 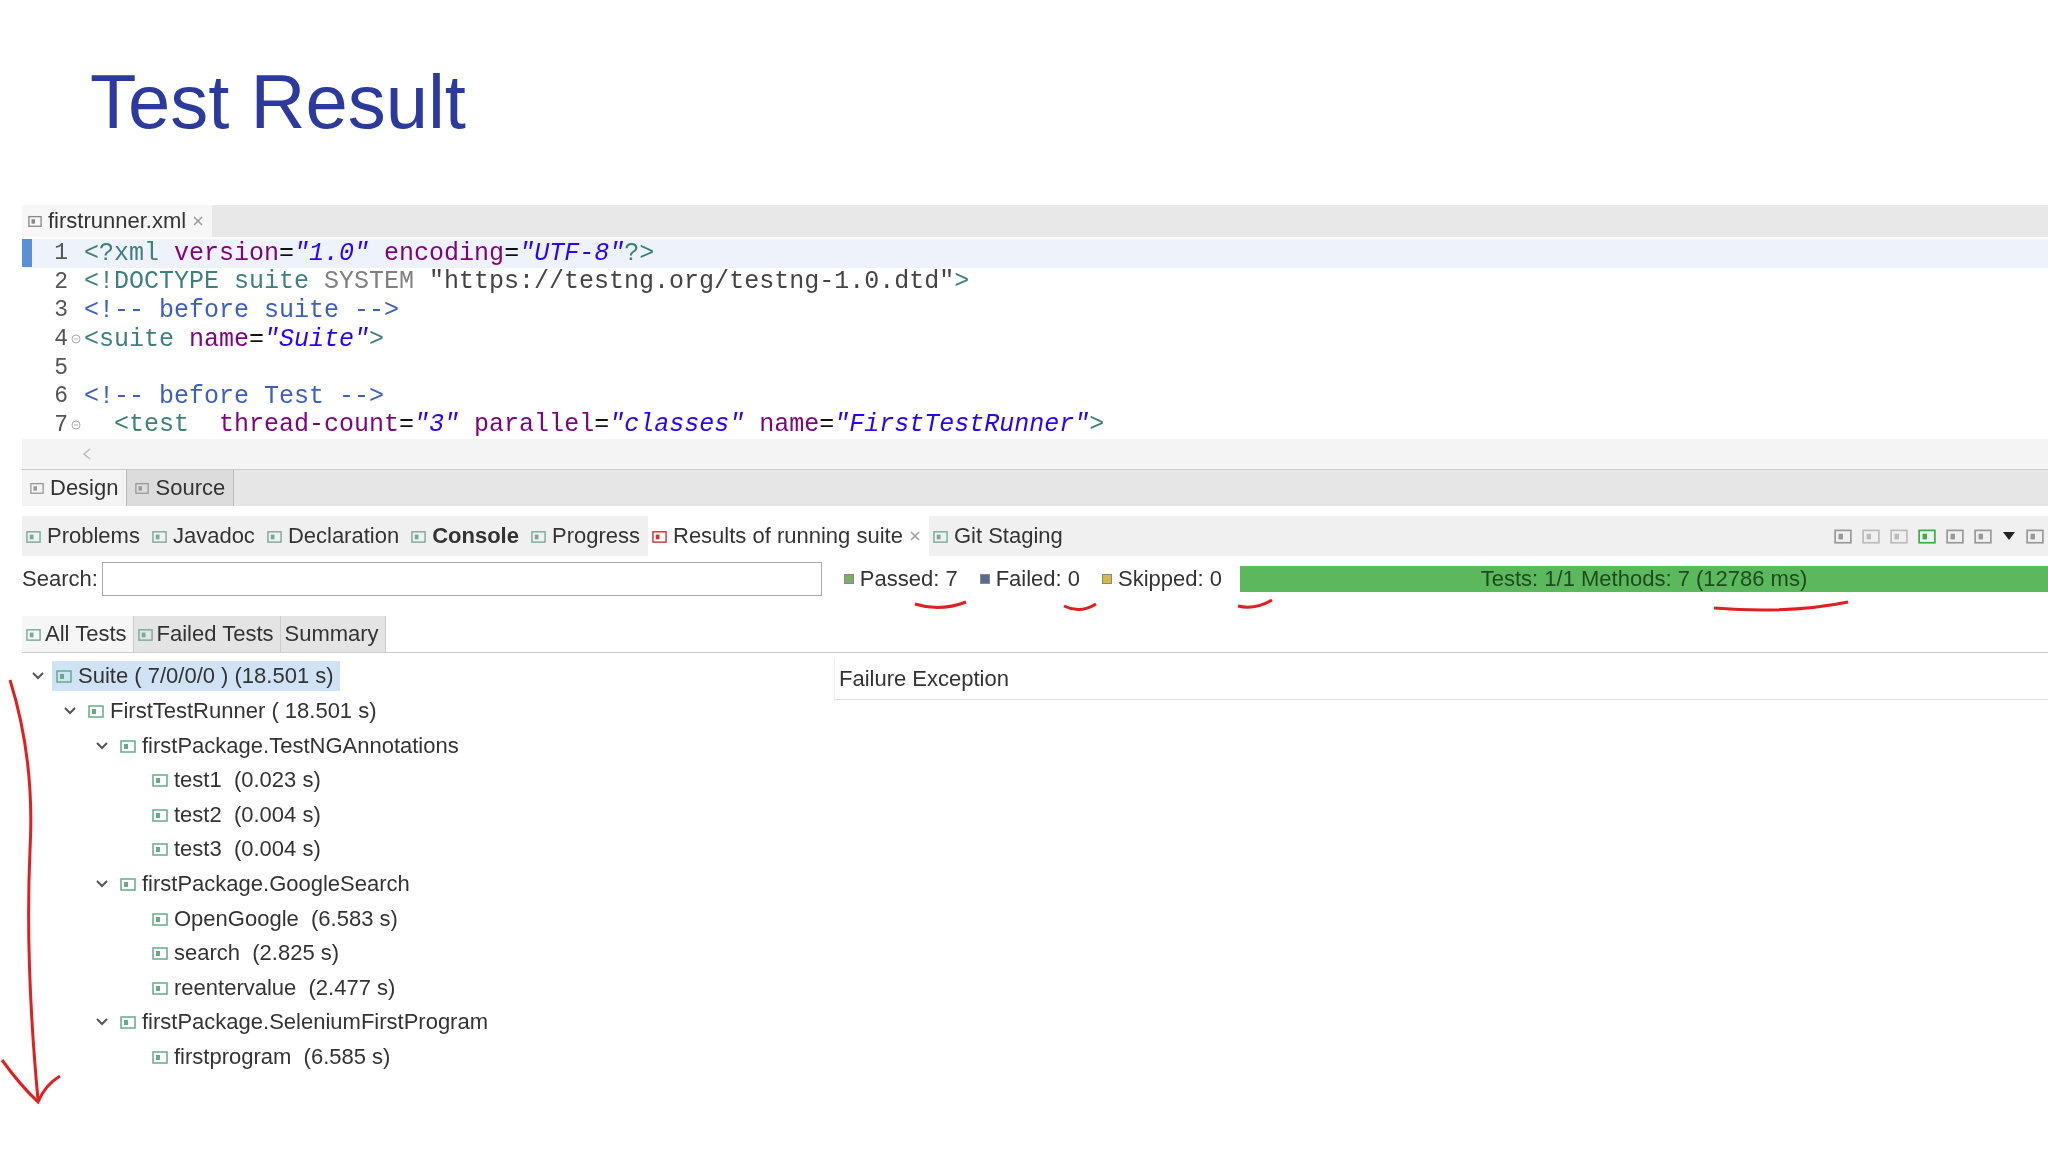 I want to click on line-number: 7, so click(x=60, y=424).